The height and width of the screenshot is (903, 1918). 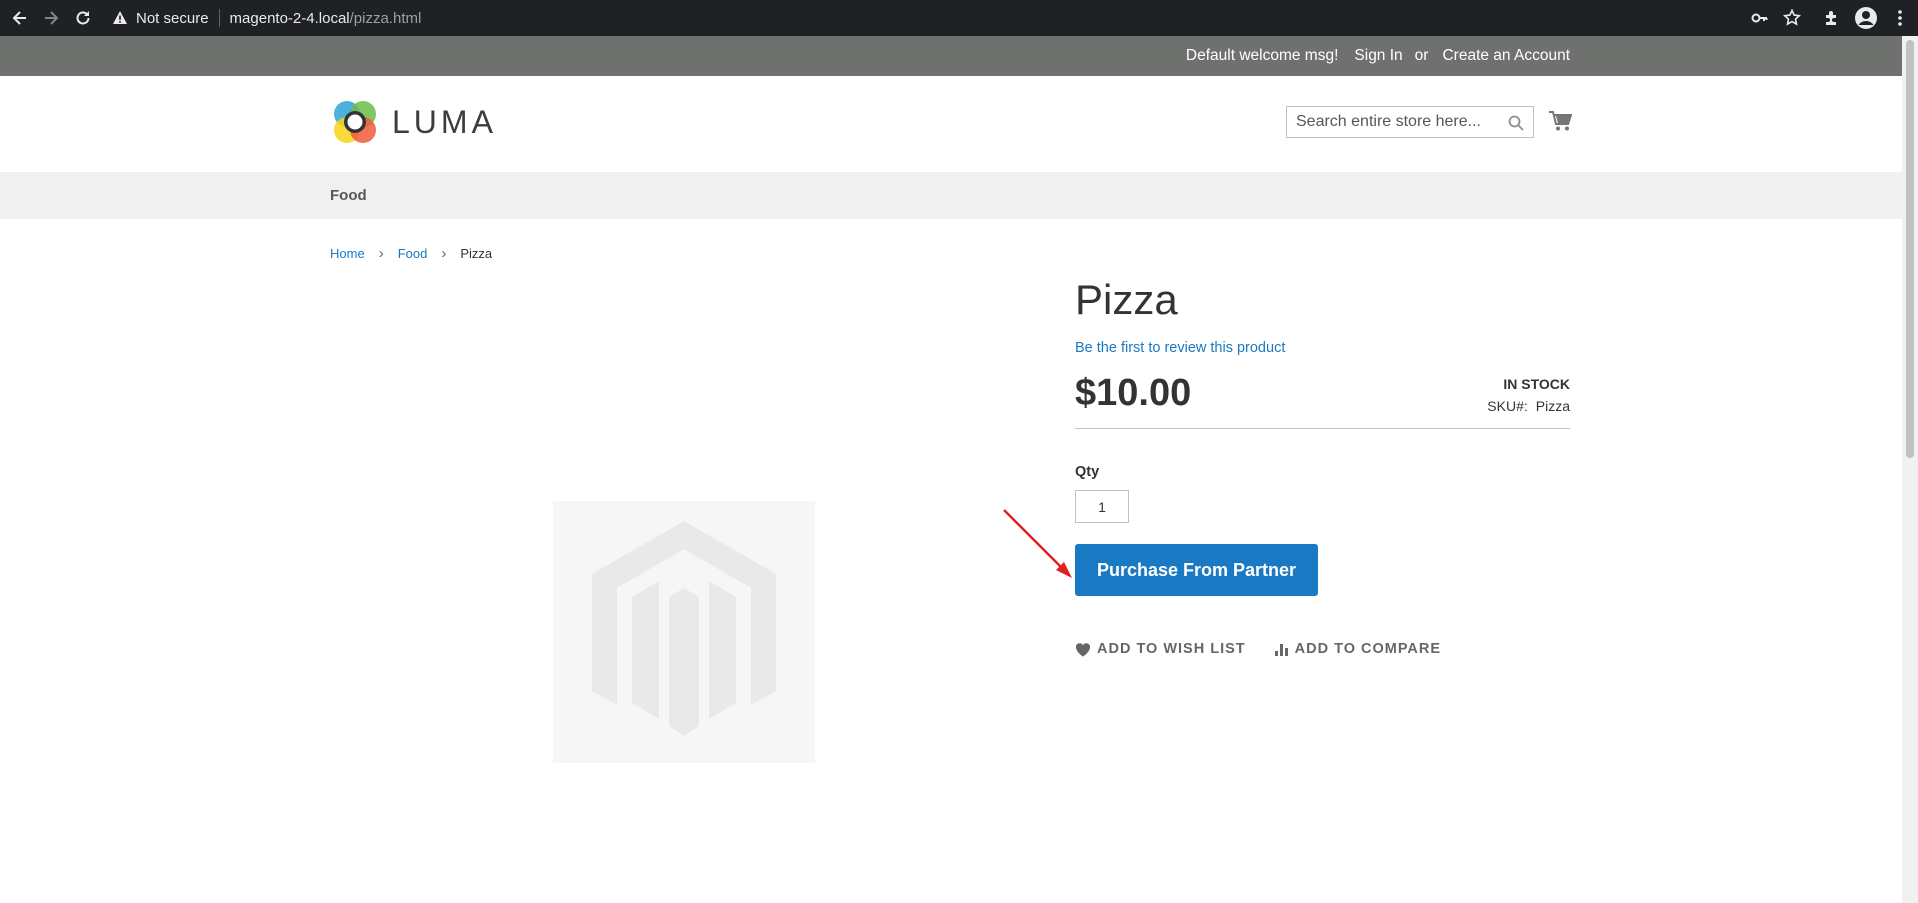 I want to click on or-text: or, so click(x=1421, y=55).